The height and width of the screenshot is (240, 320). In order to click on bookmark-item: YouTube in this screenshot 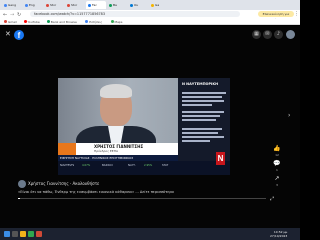, I will do `click(31, 22)`.